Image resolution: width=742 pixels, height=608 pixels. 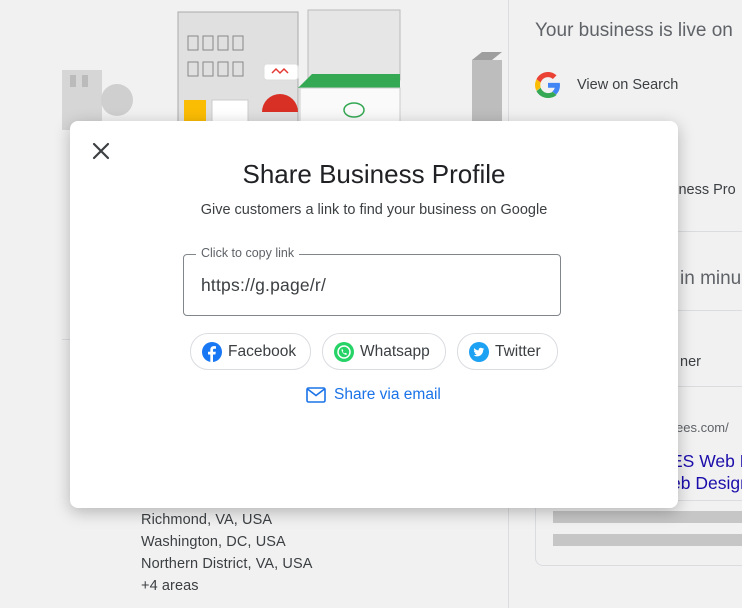 I want to click on copy-link-label: Click to copy link, so click(x=248, y=253).